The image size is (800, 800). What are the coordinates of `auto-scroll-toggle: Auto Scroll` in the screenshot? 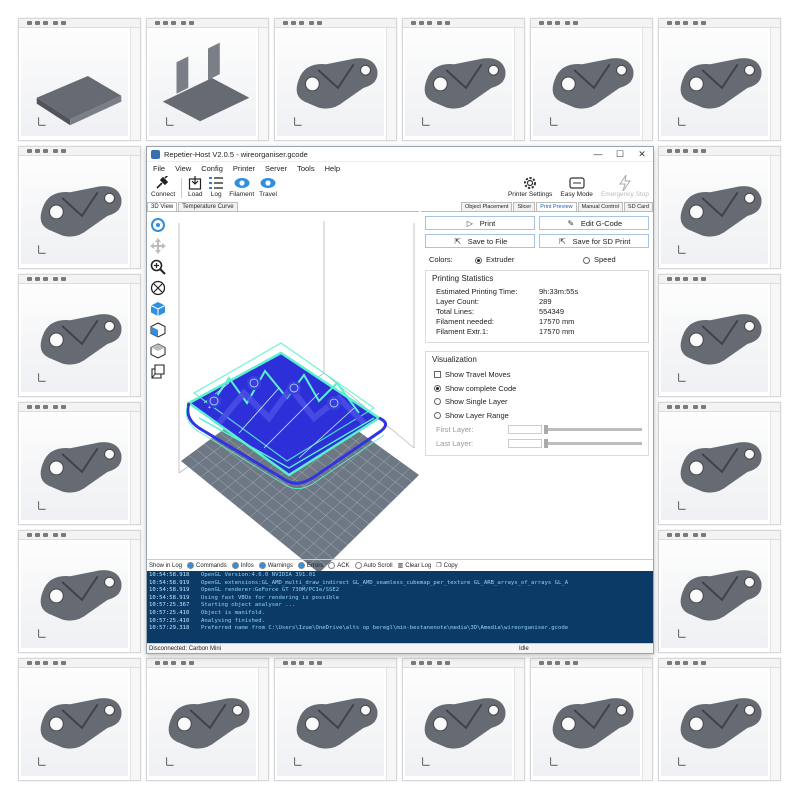 It's located at (373, 565).